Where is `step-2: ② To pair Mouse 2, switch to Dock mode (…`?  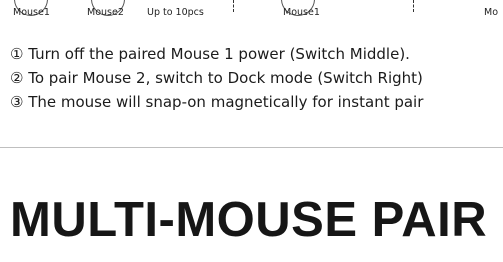
step-2: ② To pair Mouse 2, switch to Dock mode (… is located at coordinates (216, 78).